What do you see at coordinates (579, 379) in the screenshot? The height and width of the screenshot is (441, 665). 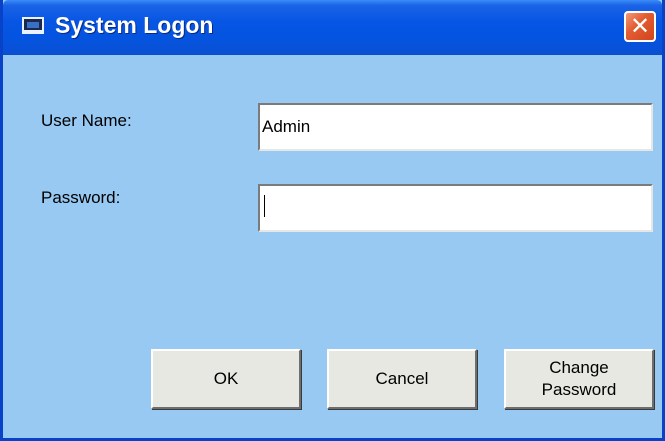 I see `change-password-button: Change Password` at bounding box center [579, 379].